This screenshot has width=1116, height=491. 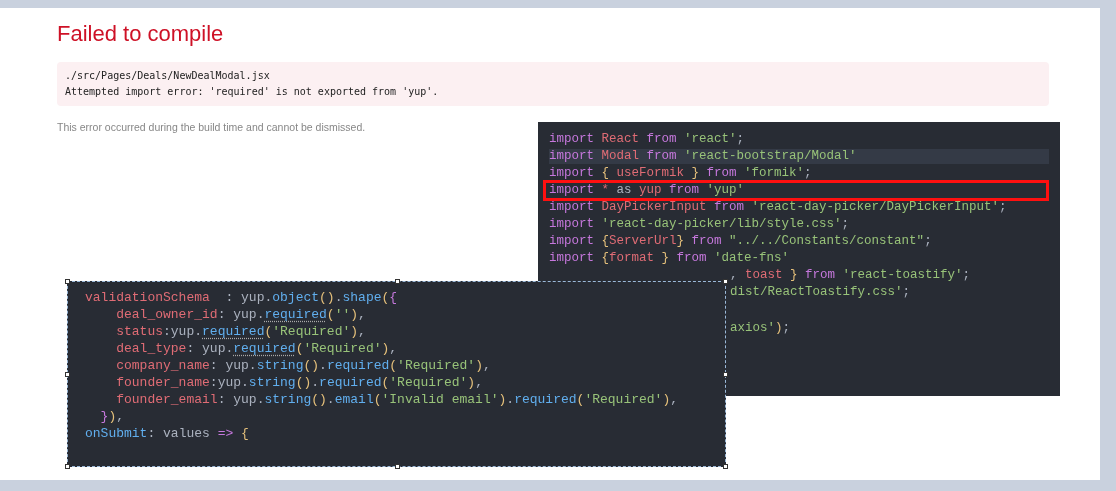 What do you see at coordinates (397, 399) in the screenshot?
I see `code-line: founder_email: yup.string().email('Invalid email').required('Required'),` at bounding box center [397, 399].